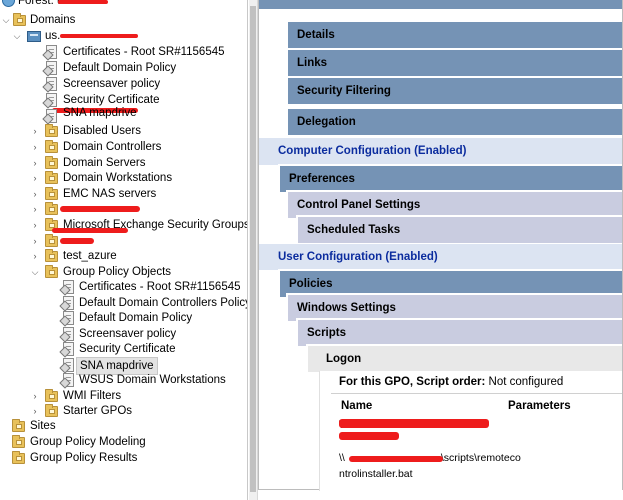 This screenshot has width=623, height=500. Describe the element at coordinates (120, 68) in the screenshot. I see `link-label: Default Domain Policy` at that location.